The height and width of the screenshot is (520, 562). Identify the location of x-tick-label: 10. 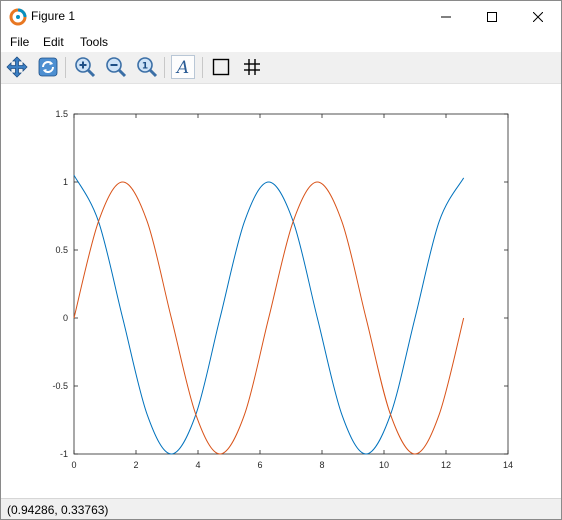
(384, 465).